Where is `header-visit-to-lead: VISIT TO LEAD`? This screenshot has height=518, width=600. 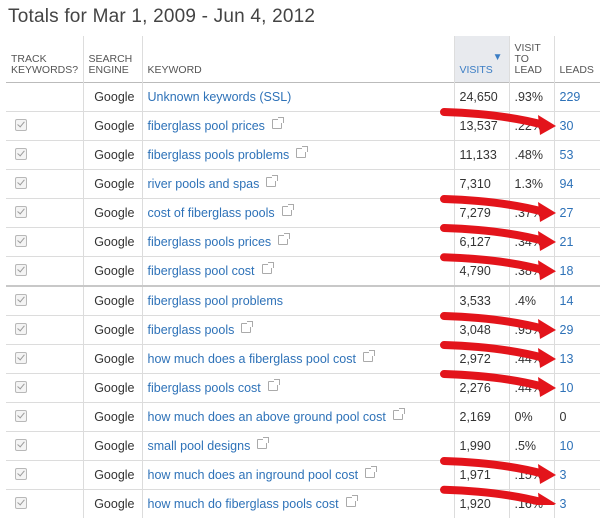 header-visit-to-lead: VISIT TO LEAD is located at coordinates (531, 59).